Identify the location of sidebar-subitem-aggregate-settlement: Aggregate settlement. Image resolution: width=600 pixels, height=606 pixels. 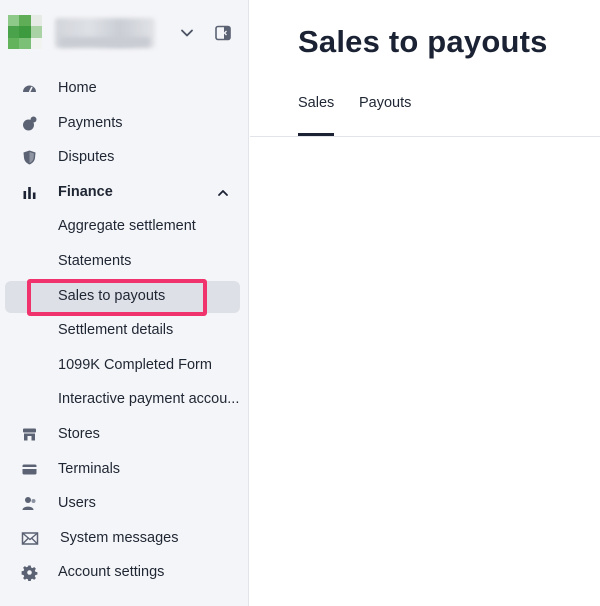
(124, 226).